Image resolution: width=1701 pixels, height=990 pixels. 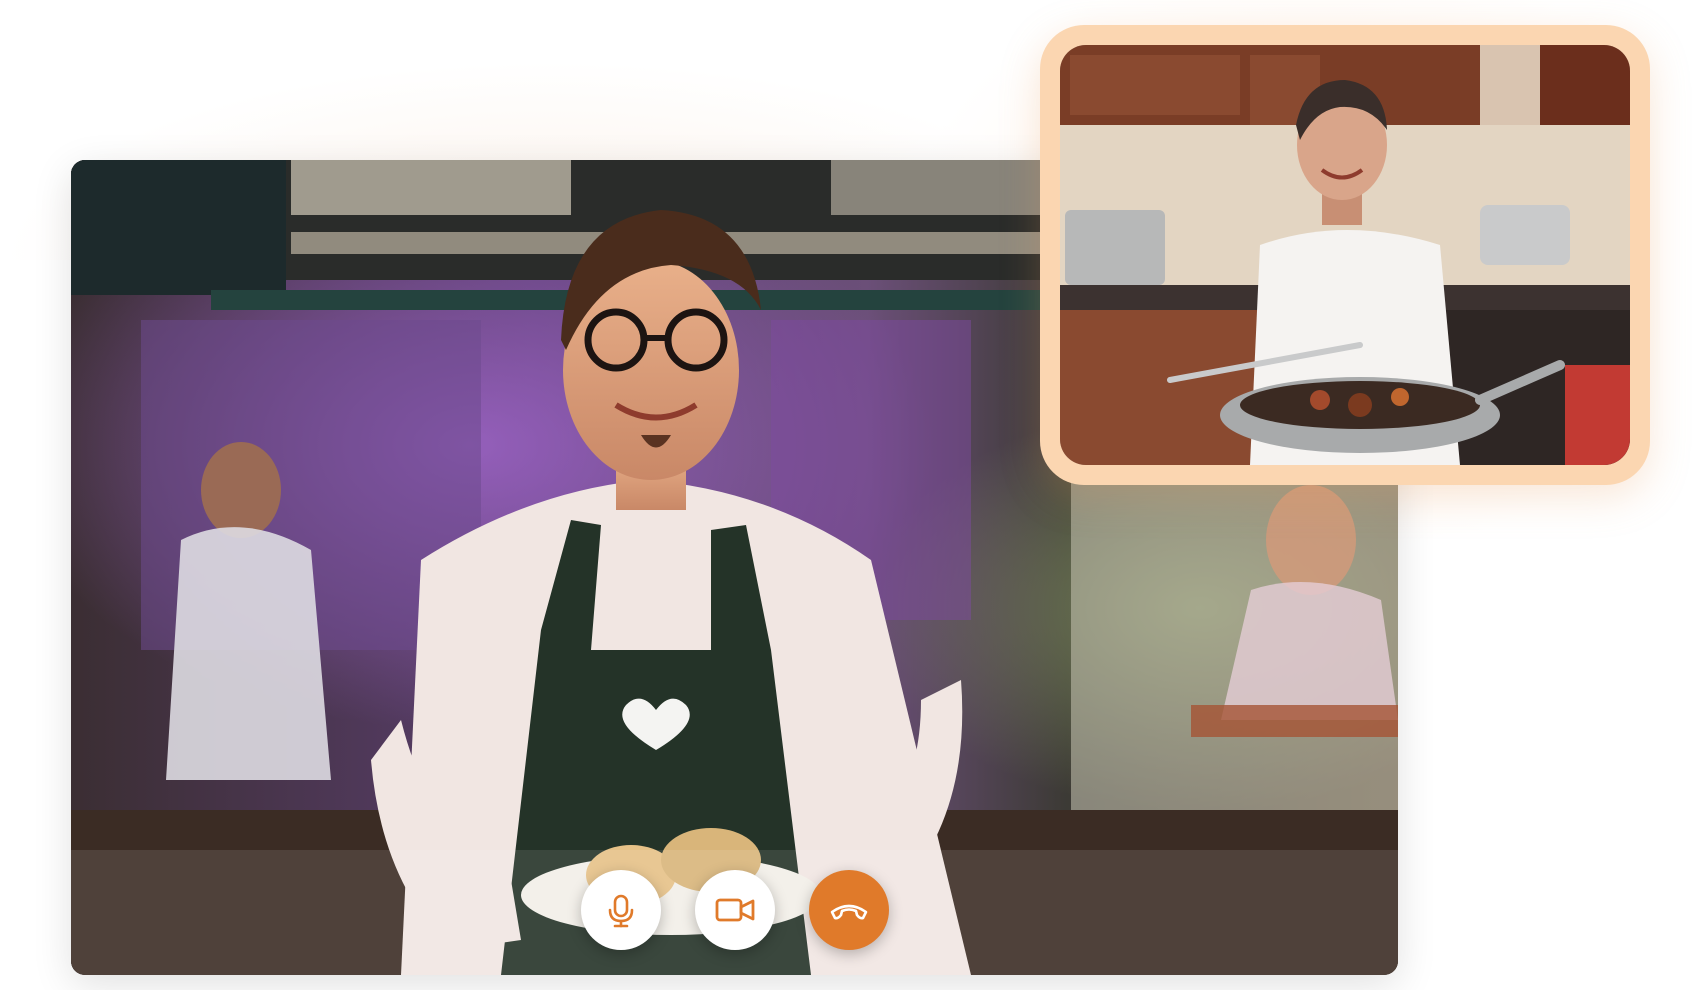 I want to click on self-view-video-feed, so click(x=1345, y=255).